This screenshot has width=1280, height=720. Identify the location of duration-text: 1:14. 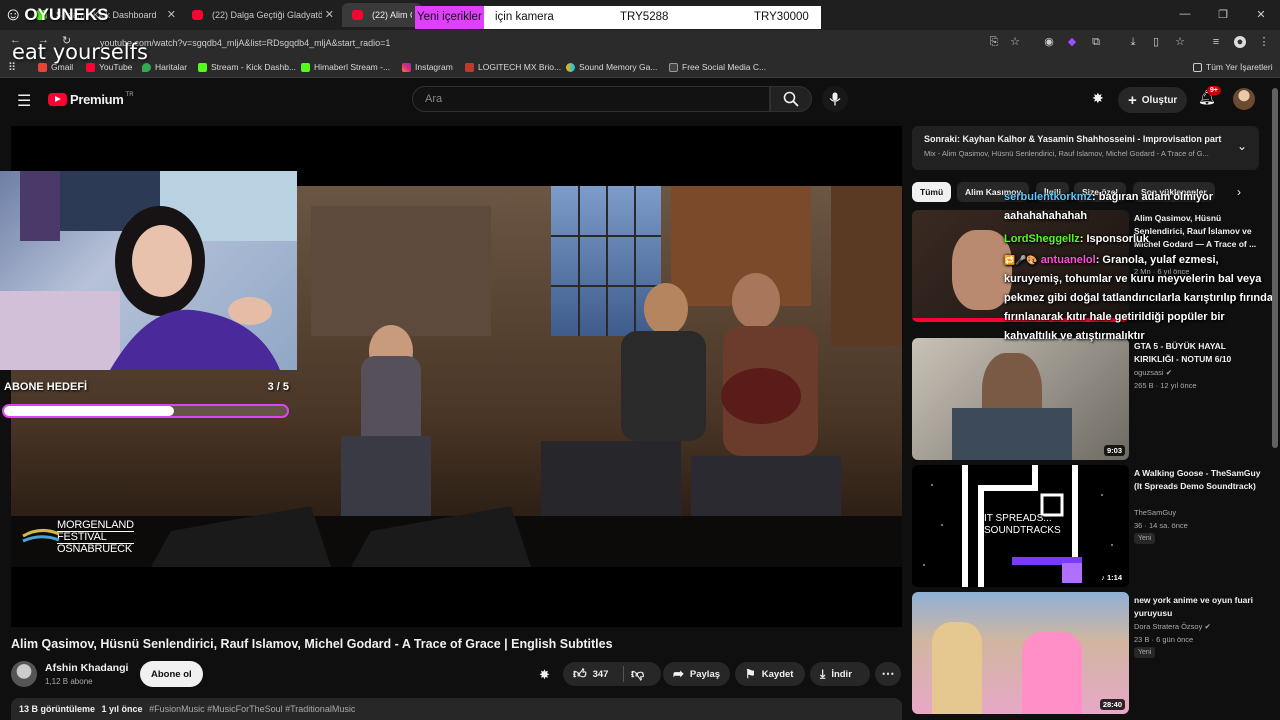
(1114, 577).